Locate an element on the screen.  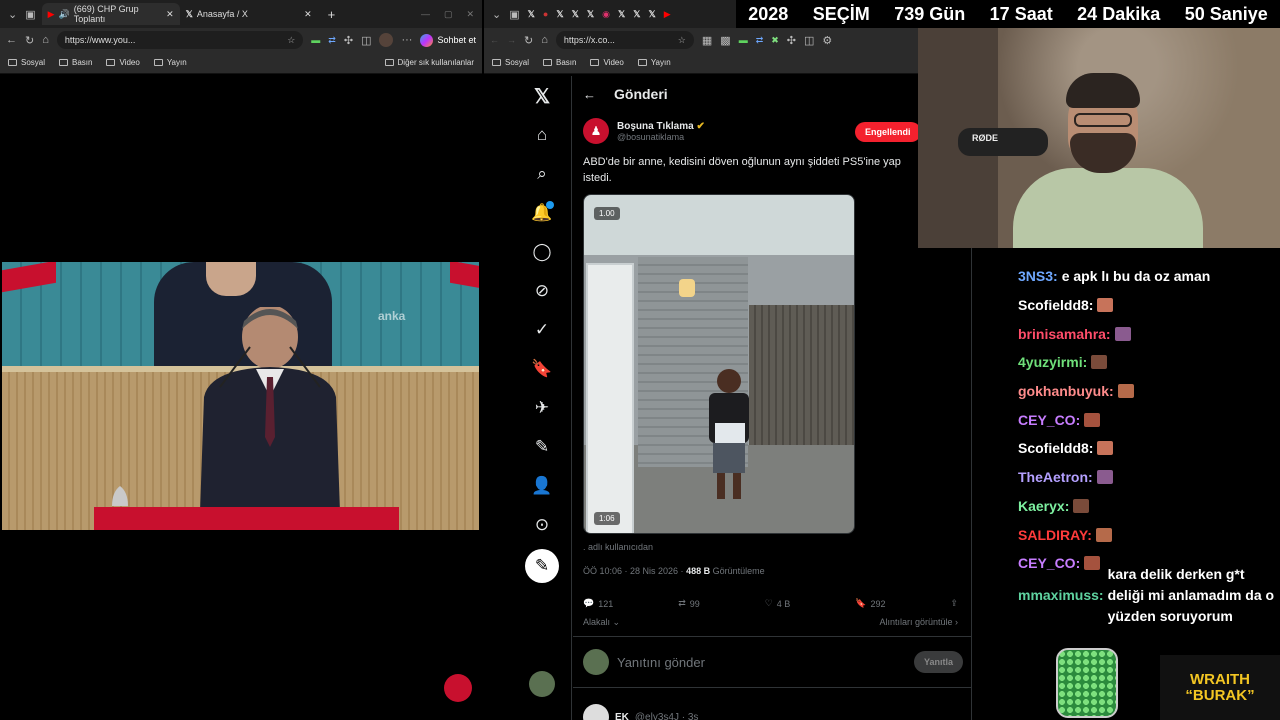
x-logo-icon: 𝕏 is located at coordinates (542, 96).